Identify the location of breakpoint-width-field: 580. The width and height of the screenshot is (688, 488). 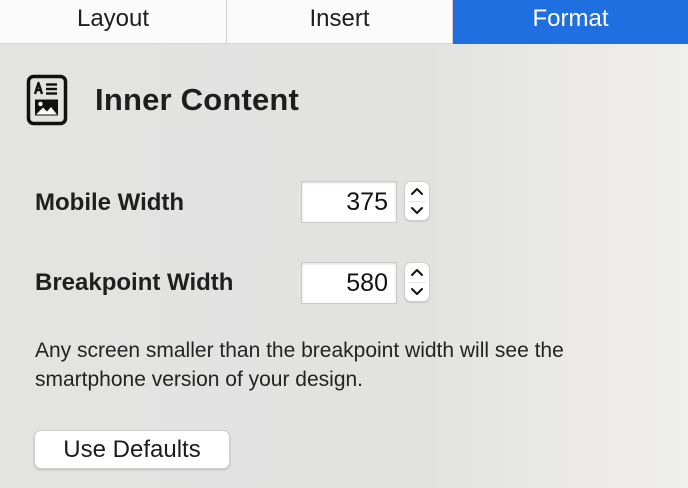
(349, 283).